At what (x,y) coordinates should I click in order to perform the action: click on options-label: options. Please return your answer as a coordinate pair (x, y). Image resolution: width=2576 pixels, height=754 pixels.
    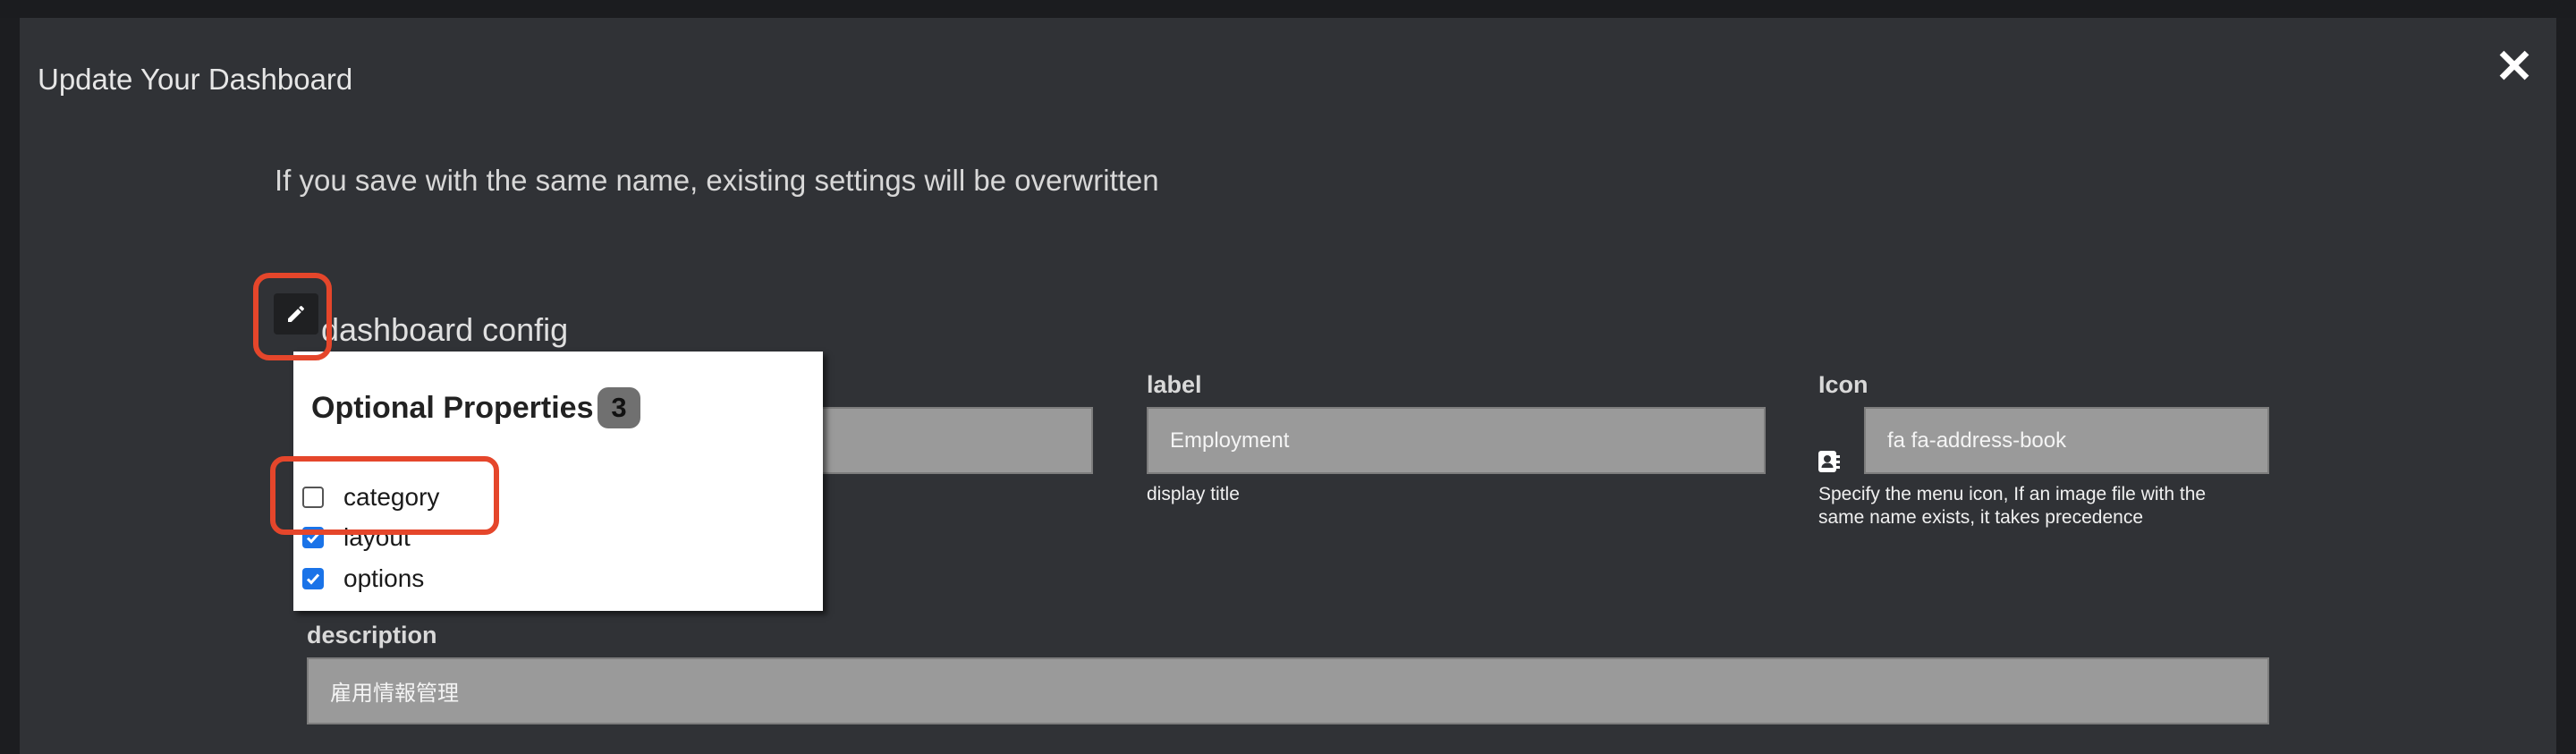
    Looking at the image, I should click on (384, 578).